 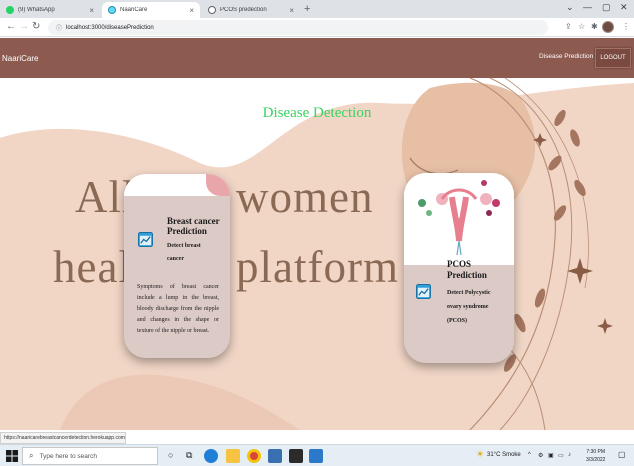 I want to click on clock-date: 3/3/2022, so click(x=596, y=460).